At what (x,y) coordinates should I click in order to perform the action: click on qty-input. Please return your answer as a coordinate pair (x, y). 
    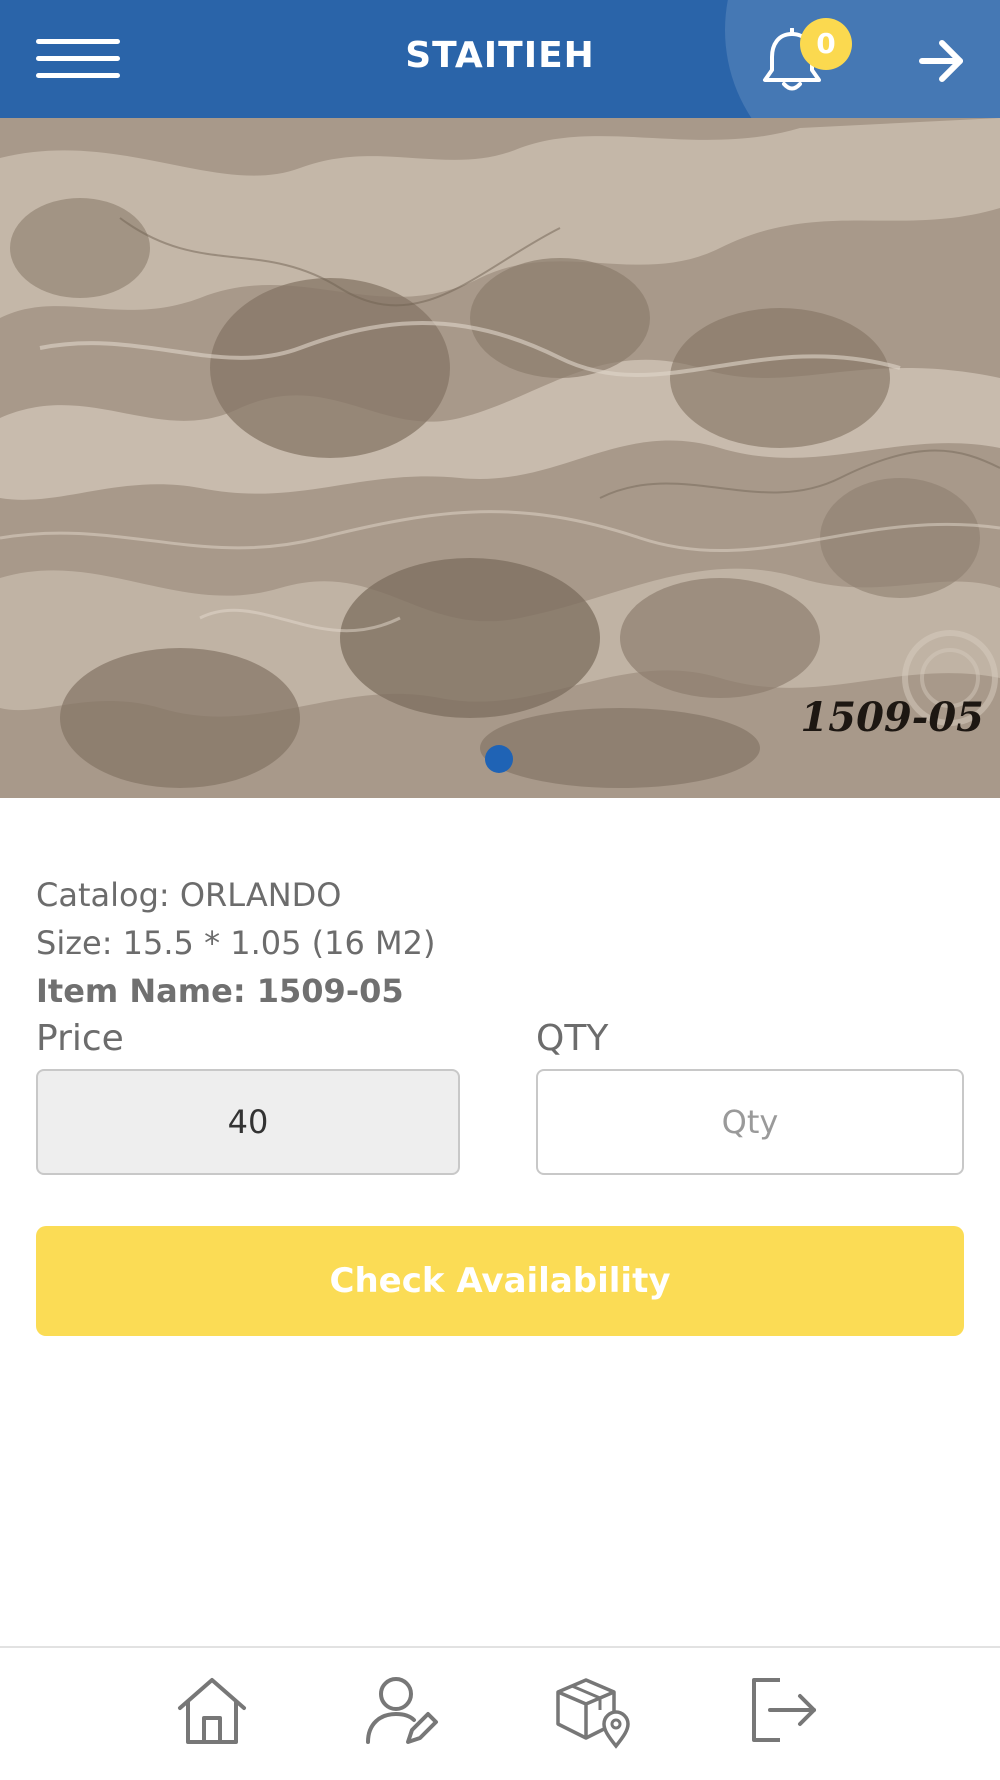
    Looking at the image, I should click on (750, 1122).